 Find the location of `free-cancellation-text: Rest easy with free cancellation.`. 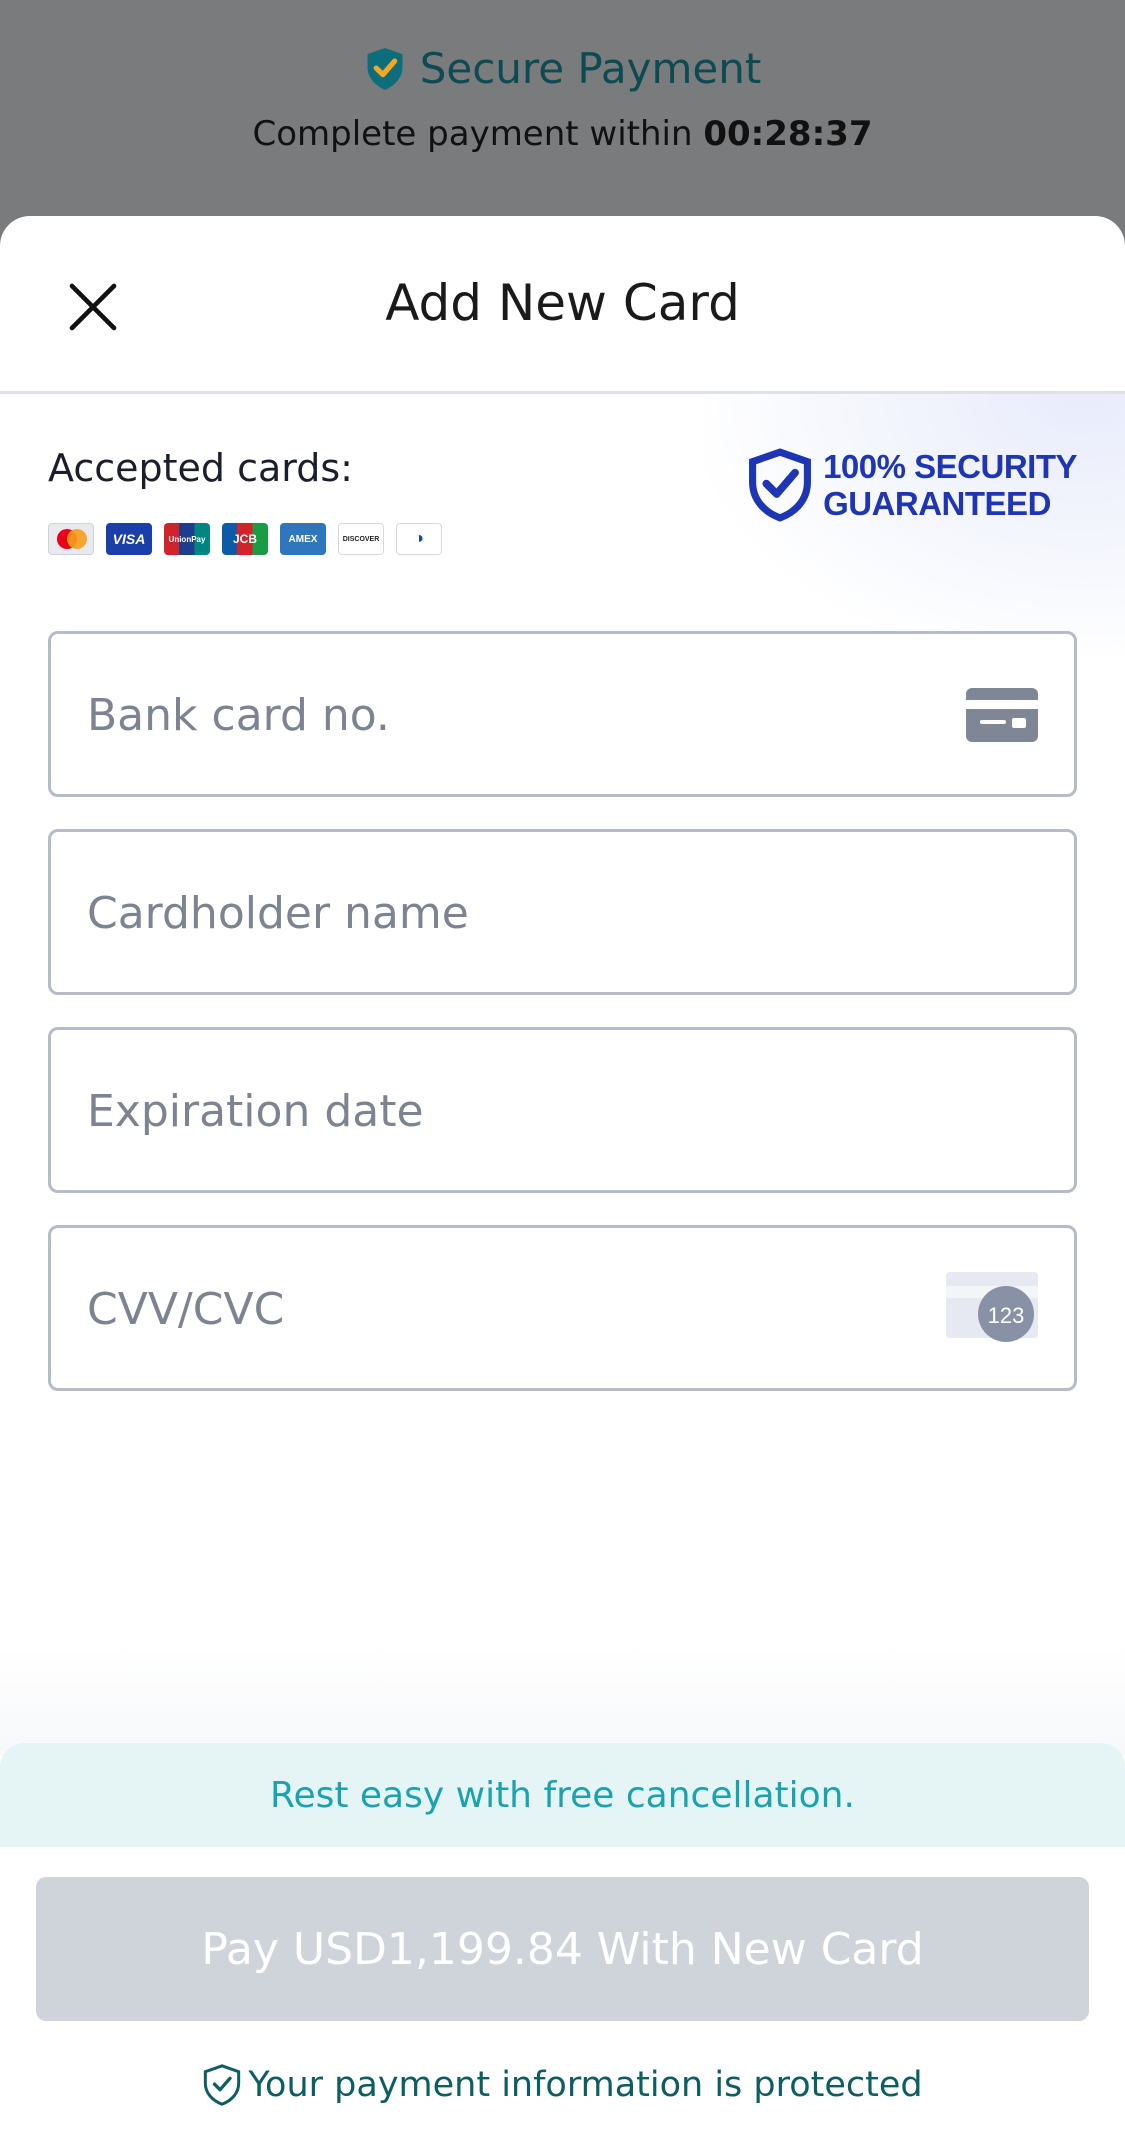

free-cancellation-text: Rest easy with free cancellation. is located at coordinates (562, 1795).